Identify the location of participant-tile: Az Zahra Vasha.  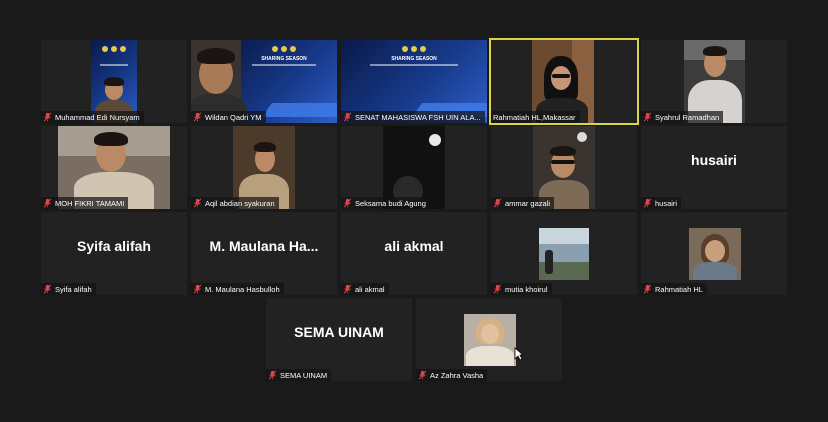
(489, 339).